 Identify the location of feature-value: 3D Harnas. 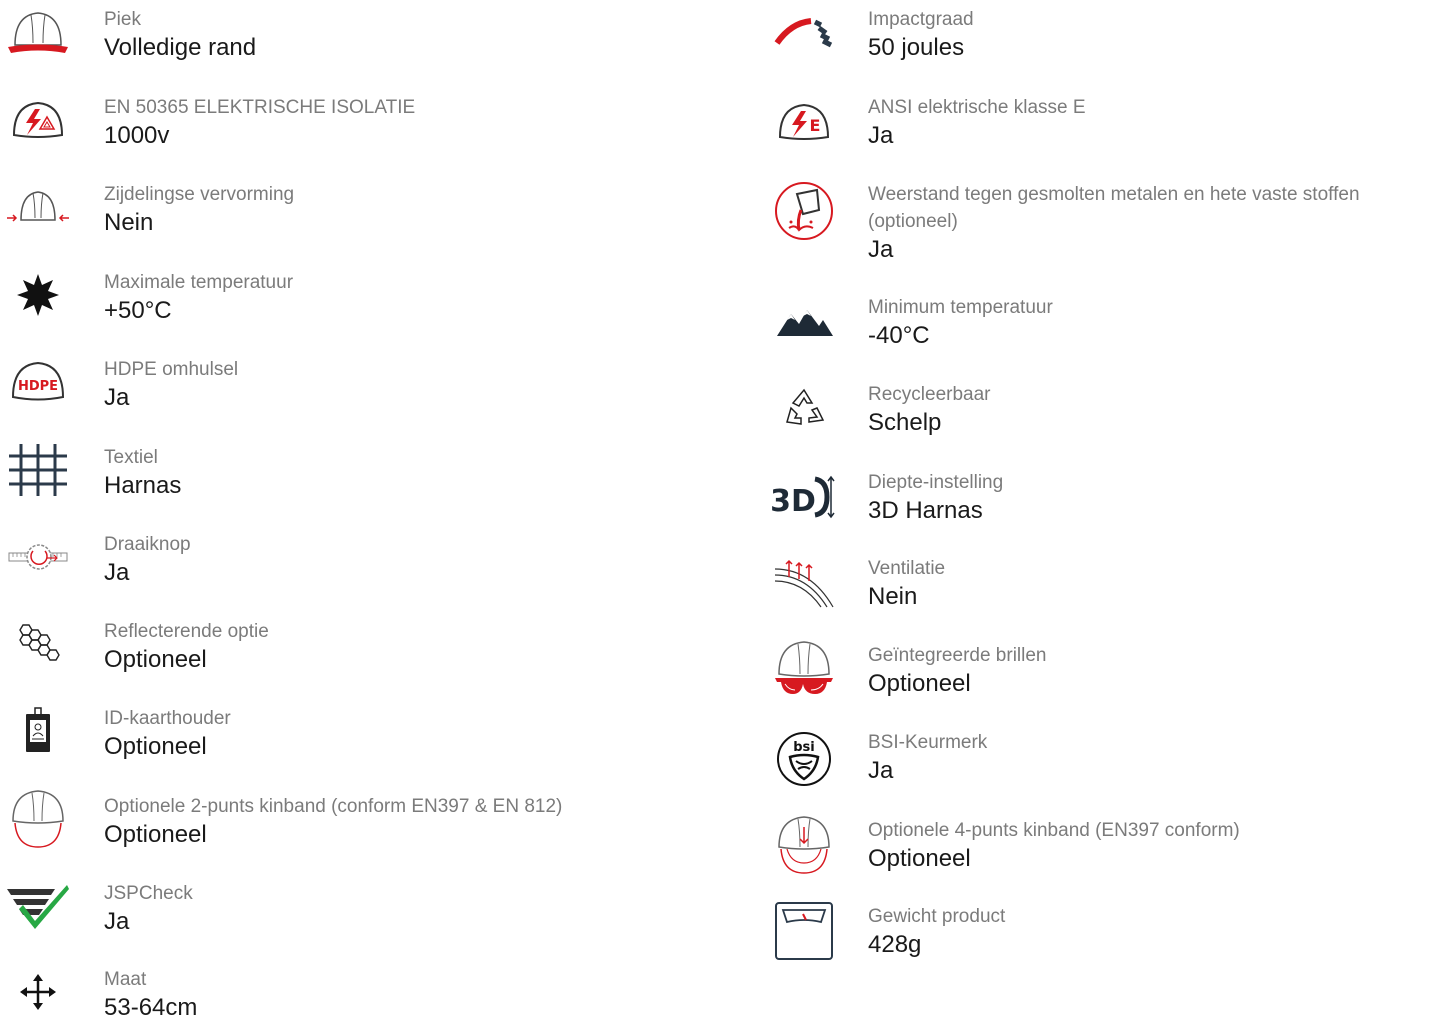
(925, 510).